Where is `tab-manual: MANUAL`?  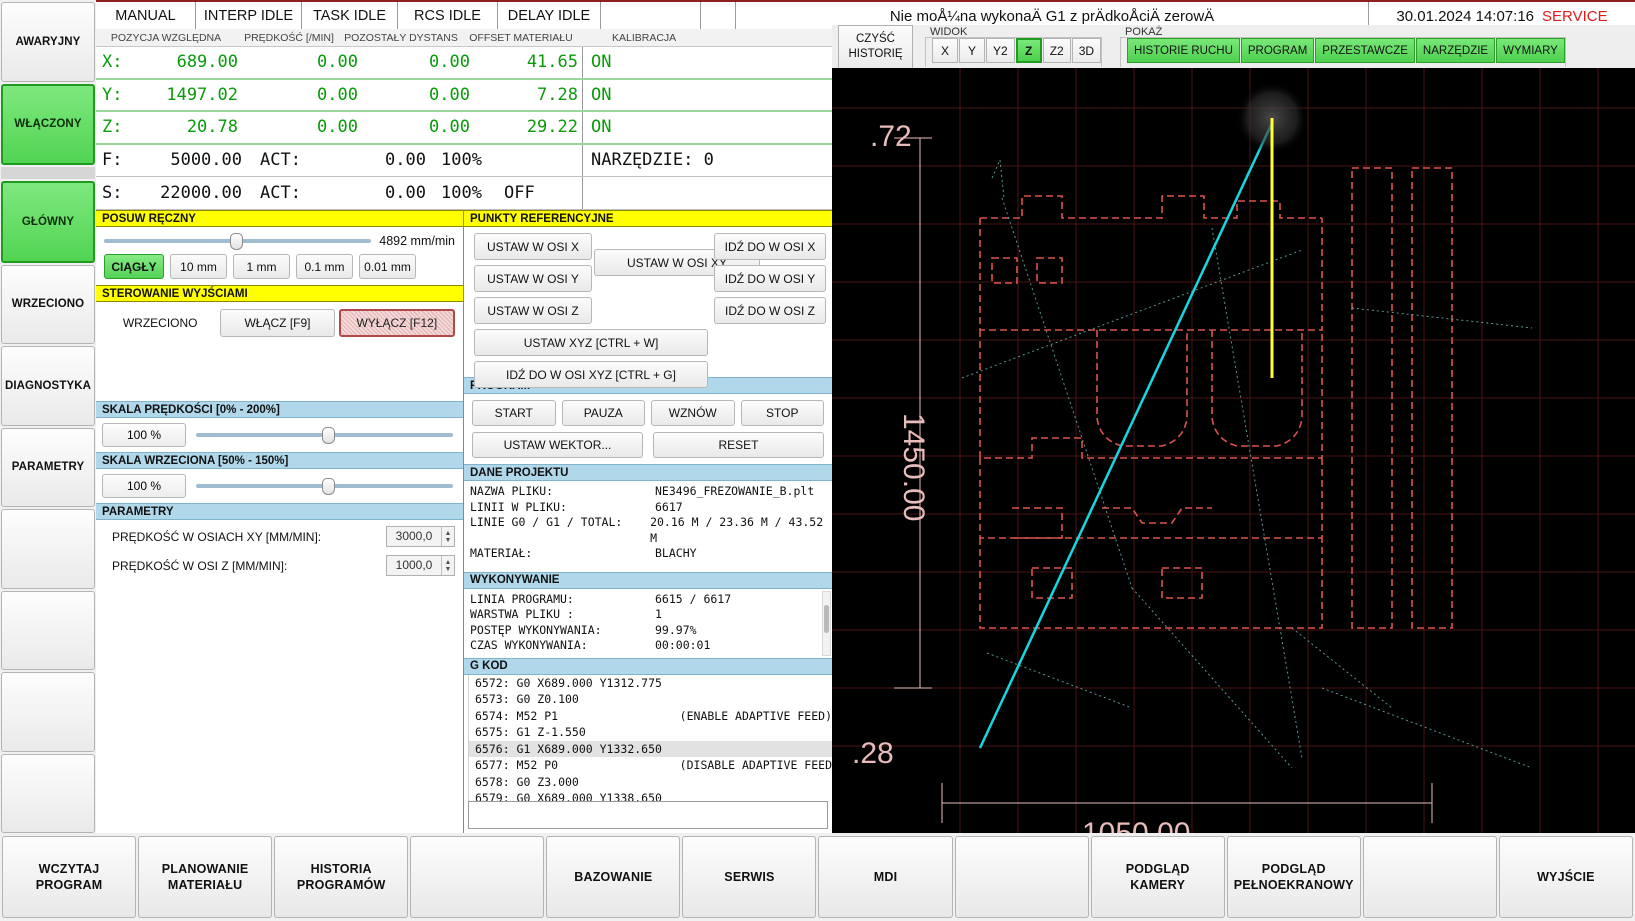 tab-manual: MANUAL is located at coordinates (146, 16).